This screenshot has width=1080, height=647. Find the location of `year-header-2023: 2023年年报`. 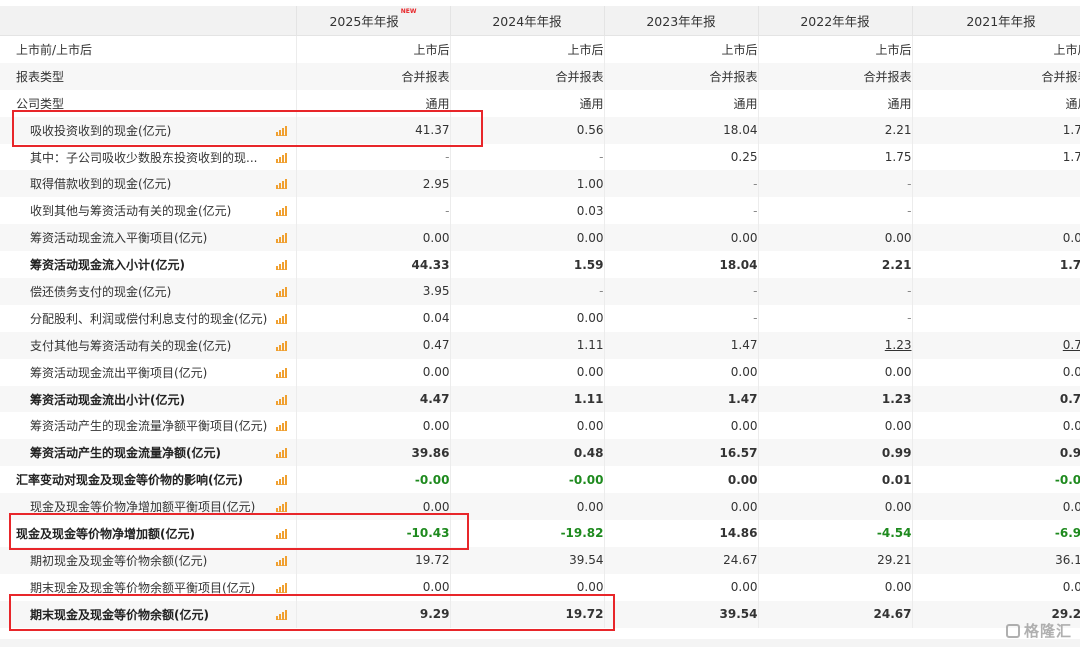

year-header-2023: 2023年年报 is located at coordinates (681, 21).